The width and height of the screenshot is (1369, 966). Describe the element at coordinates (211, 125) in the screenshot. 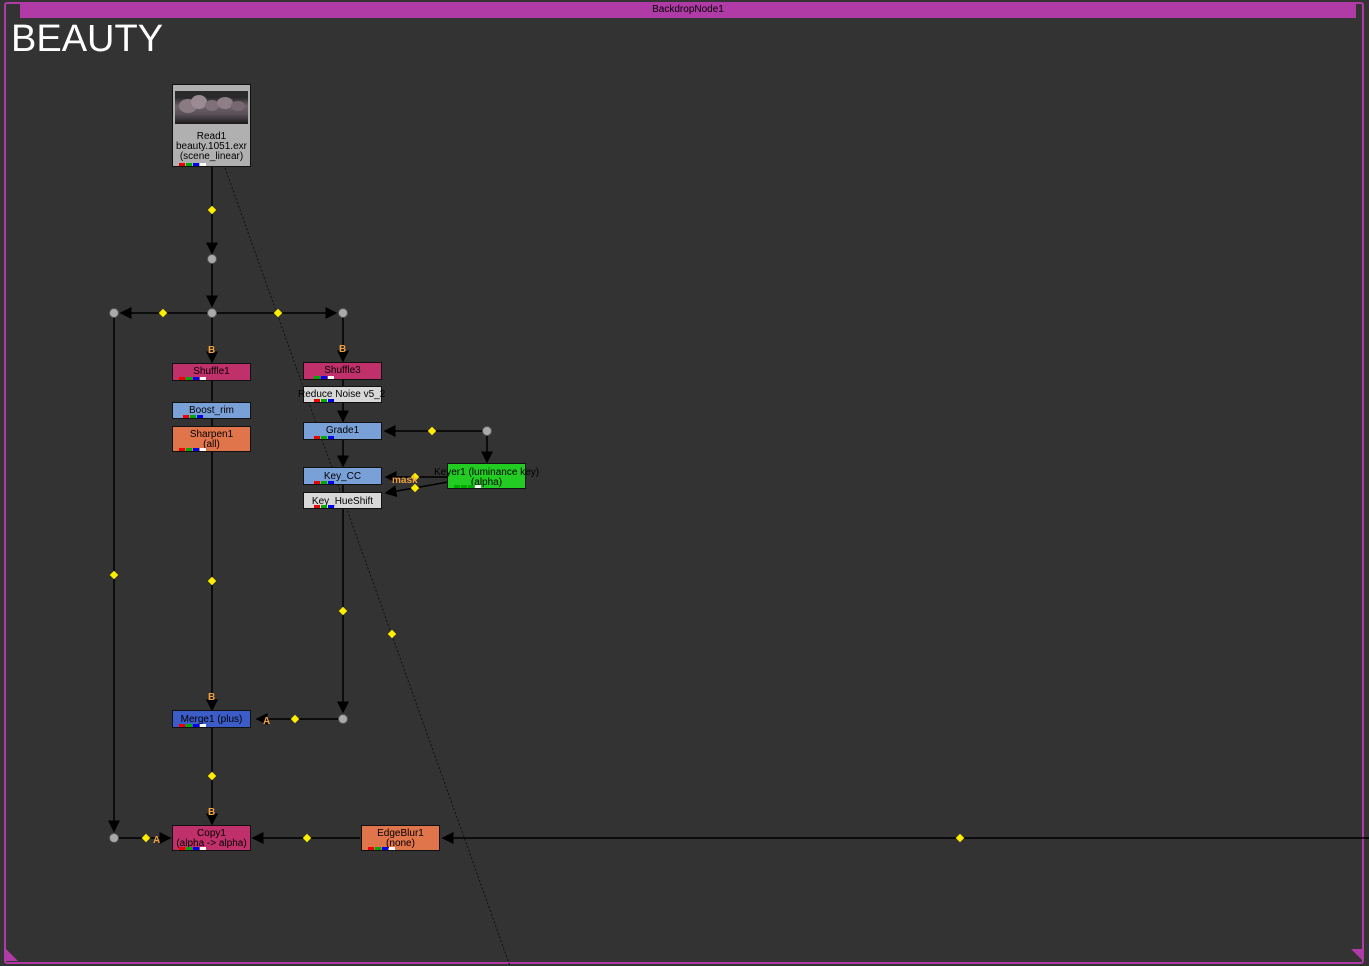

I see `read1-node: Read1 beauty.1051.exr (scene_linear)` at that location.